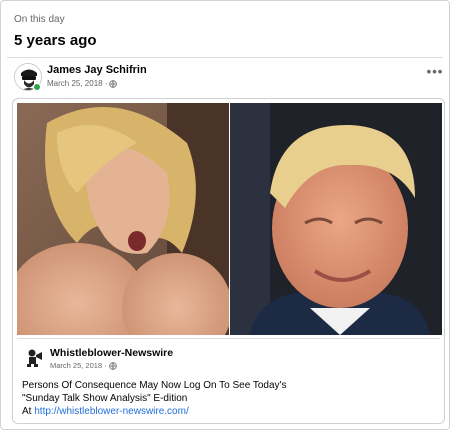  What do you see at coordinates (111, 411) in the screenshot?
I see `post-link: http://whistleblower-newswire.com/` at bounding box center [111, 411].